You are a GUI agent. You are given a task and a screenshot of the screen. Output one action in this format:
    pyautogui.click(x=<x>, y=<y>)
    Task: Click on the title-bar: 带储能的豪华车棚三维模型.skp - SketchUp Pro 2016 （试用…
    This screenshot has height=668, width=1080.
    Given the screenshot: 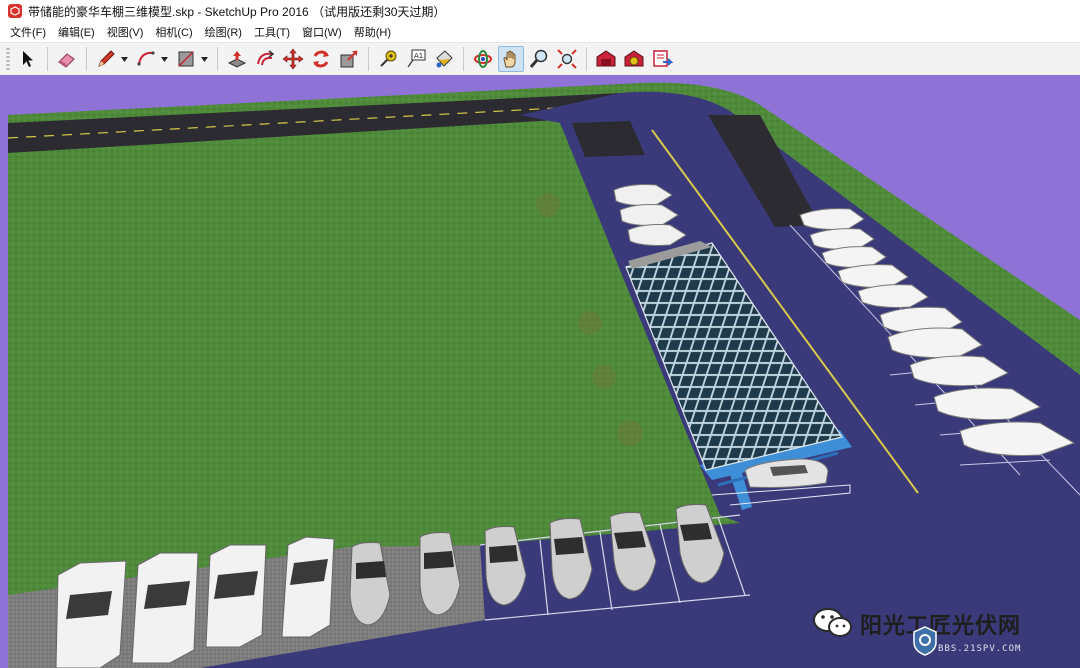 What is the action you would take?
    pyautogui.click(x=540, y=11)
    